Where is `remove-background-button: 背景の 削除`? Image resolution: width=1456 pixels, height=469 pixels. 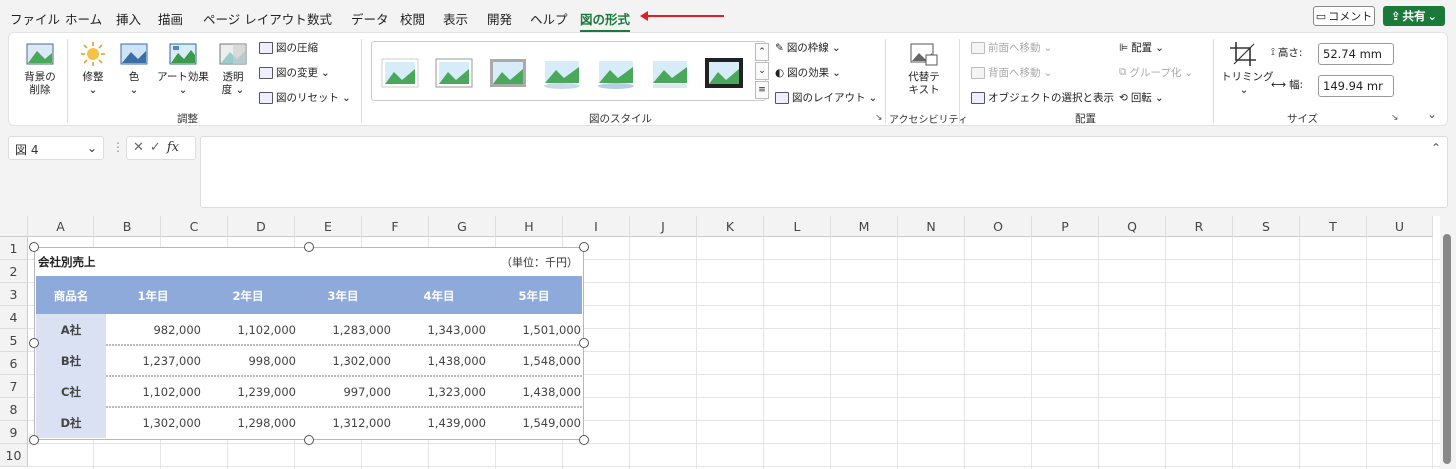 remove-background-button: 背景の 削除 is located at coordinates (40, 69).